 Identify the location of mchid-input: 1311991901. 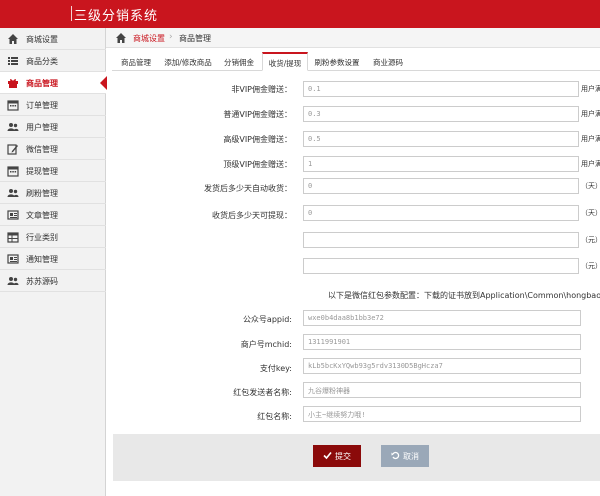
(442, 342).